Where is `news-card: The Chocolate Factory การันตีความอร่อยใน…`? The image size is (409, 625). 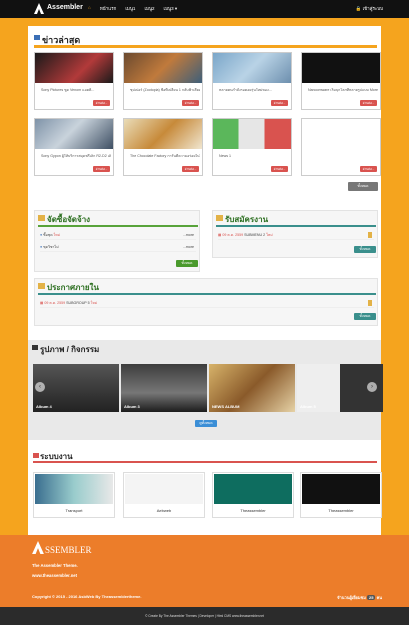 news-card: The Chocolate Factory การันตีความอร่อยใน… is located at coordinates (163, 147).